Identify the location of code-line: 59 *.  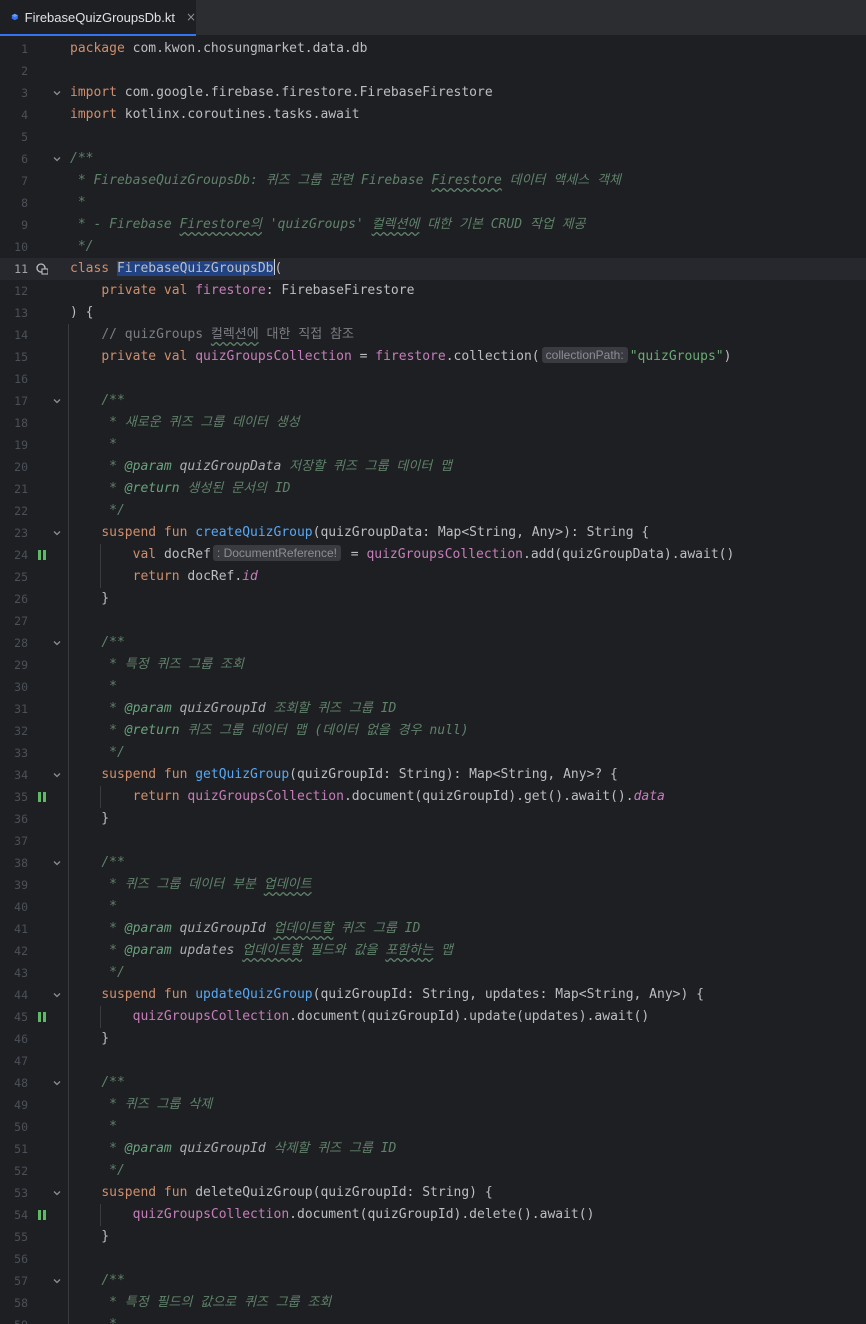
(433, 1319).